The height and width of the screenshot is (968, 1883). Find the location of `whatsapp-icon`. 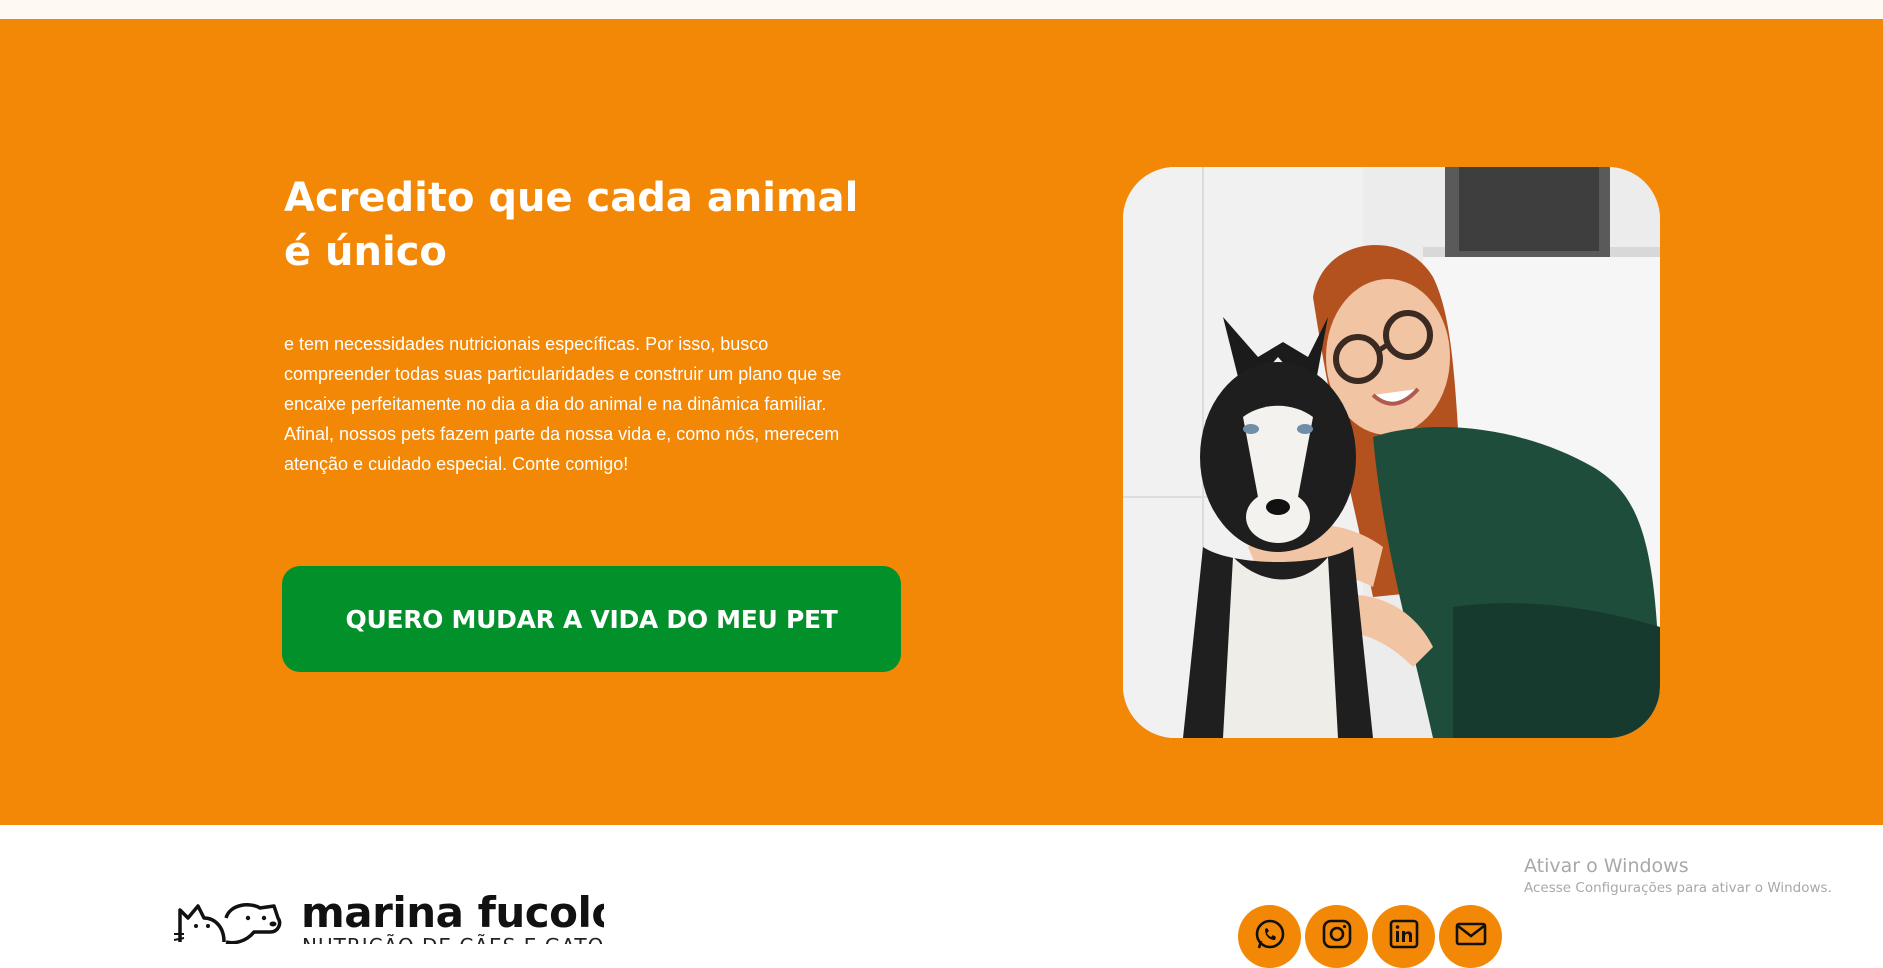

whatsapp-icon is located at coordinates (1269, 934).